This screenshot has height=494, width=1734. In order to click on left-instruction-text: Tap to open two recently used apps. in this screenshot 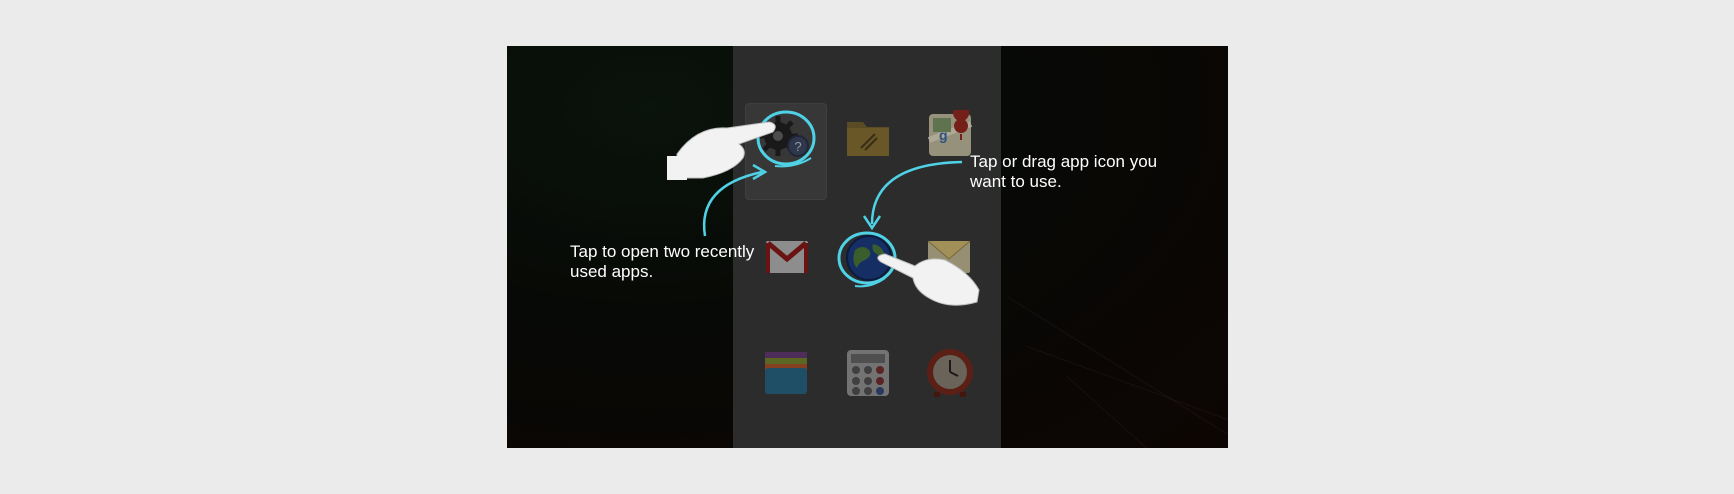, I will do `click(662, 261)`.